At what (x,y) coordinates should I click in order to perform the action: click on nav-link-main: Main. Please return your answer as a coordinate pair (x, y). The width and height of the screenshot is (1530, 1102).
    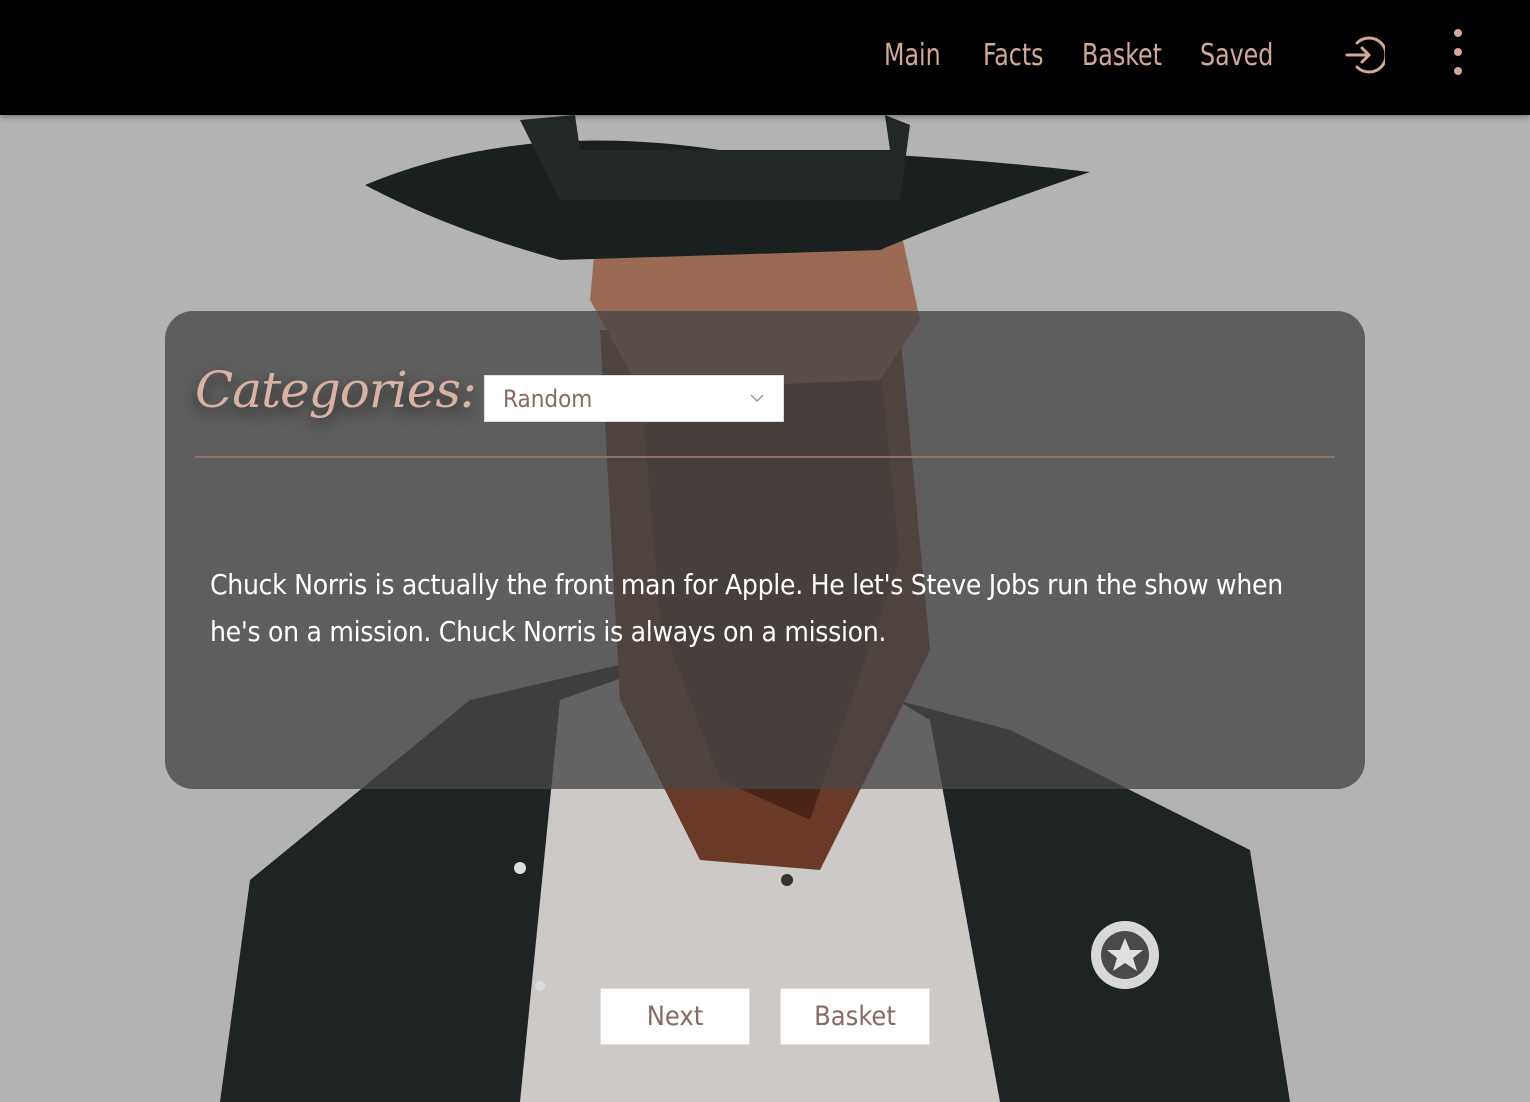
    Looking at the image, I should click on (912, 56).